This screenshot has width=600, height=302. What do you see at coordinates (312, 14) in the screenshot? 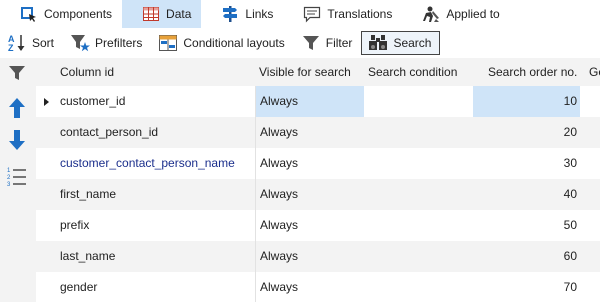
I see `speech-bubble-icon` at bounding box center [312, 14].